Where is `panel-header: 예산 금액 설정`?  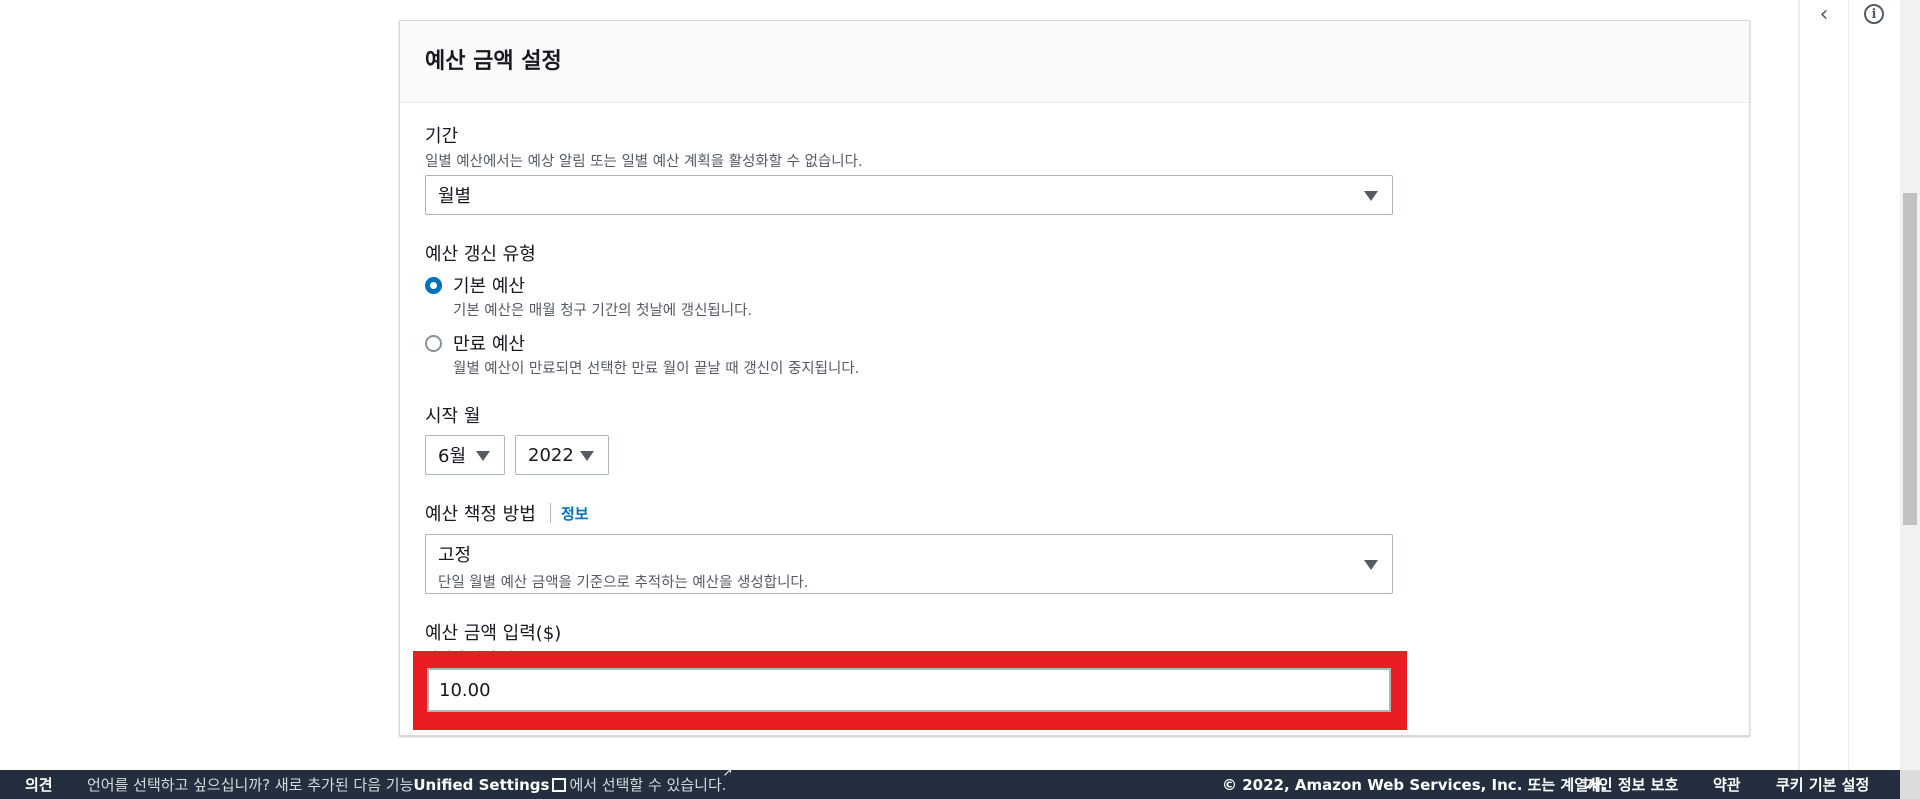
panel-header: 예산 금액 설정 is located at coordinates (1074, 62).